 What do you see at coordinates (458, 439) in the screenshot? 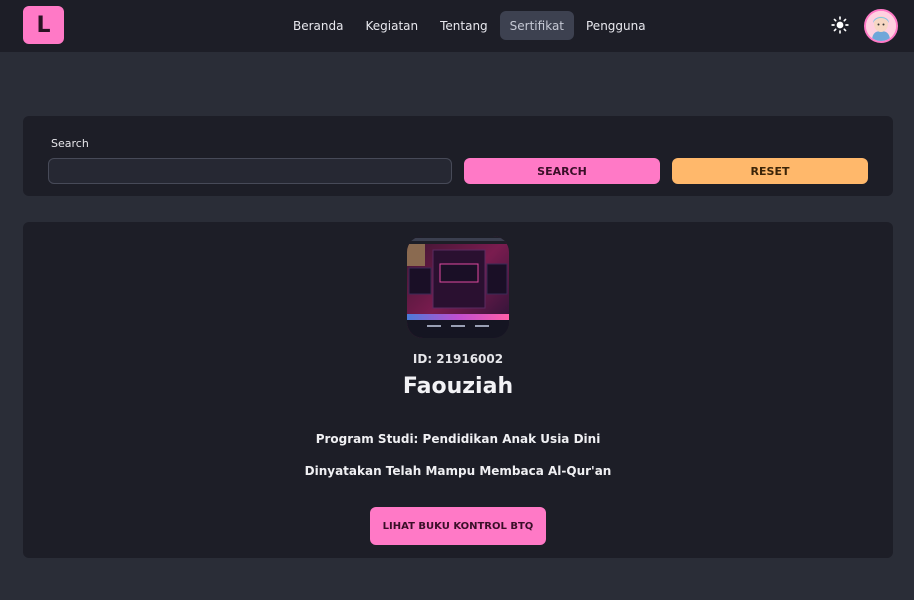
I see `certificate-program: Program Studi: Pendidikan Anak Usia Dini` at bounding box center [458, 439].